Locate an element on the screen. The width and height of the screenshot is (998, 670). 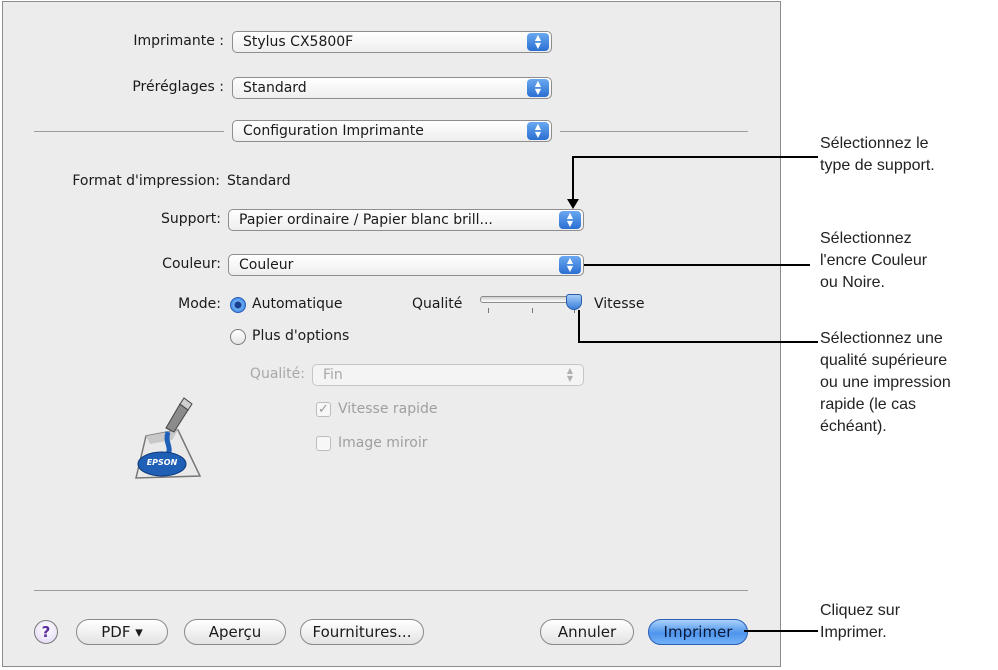
cancel-button: Annuler is located at coordinates (587, 632).